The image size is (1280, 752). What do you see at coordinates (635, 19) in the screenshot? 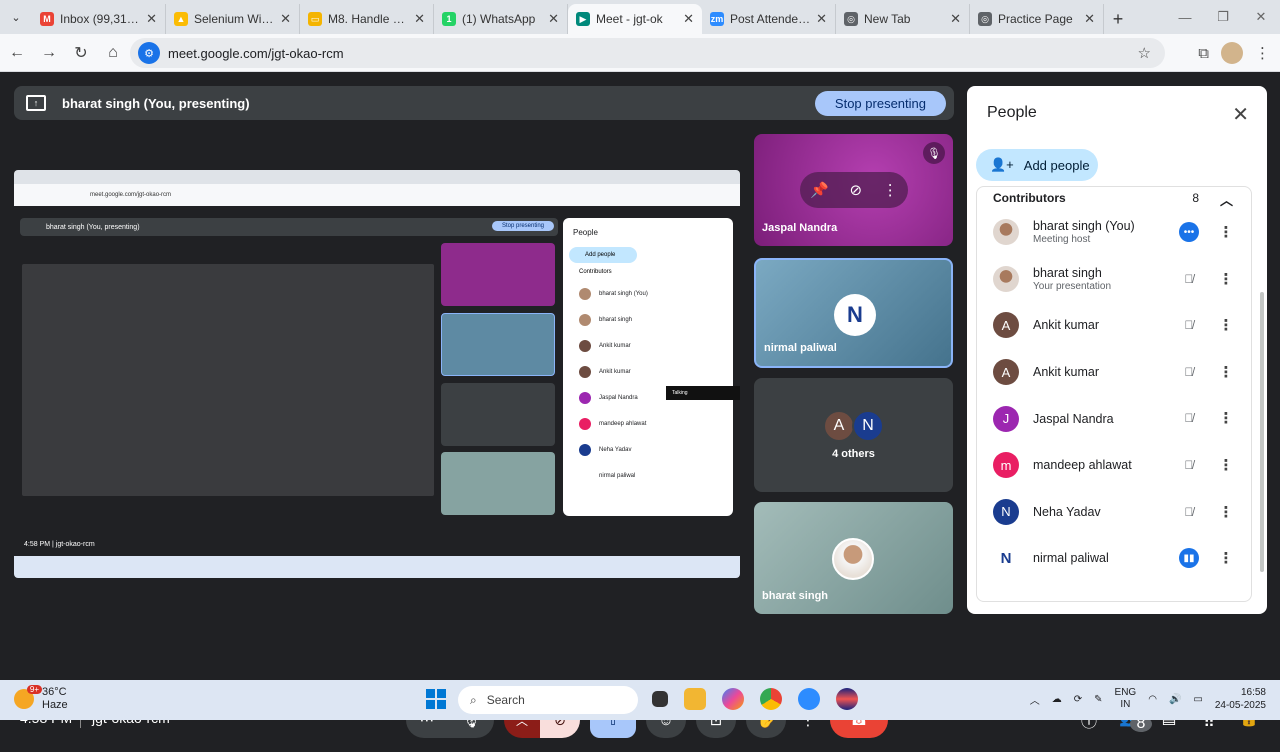
I see `browser-tab: ▶ Meet - jgt-ok ✕` at bounding box center [635, 19].